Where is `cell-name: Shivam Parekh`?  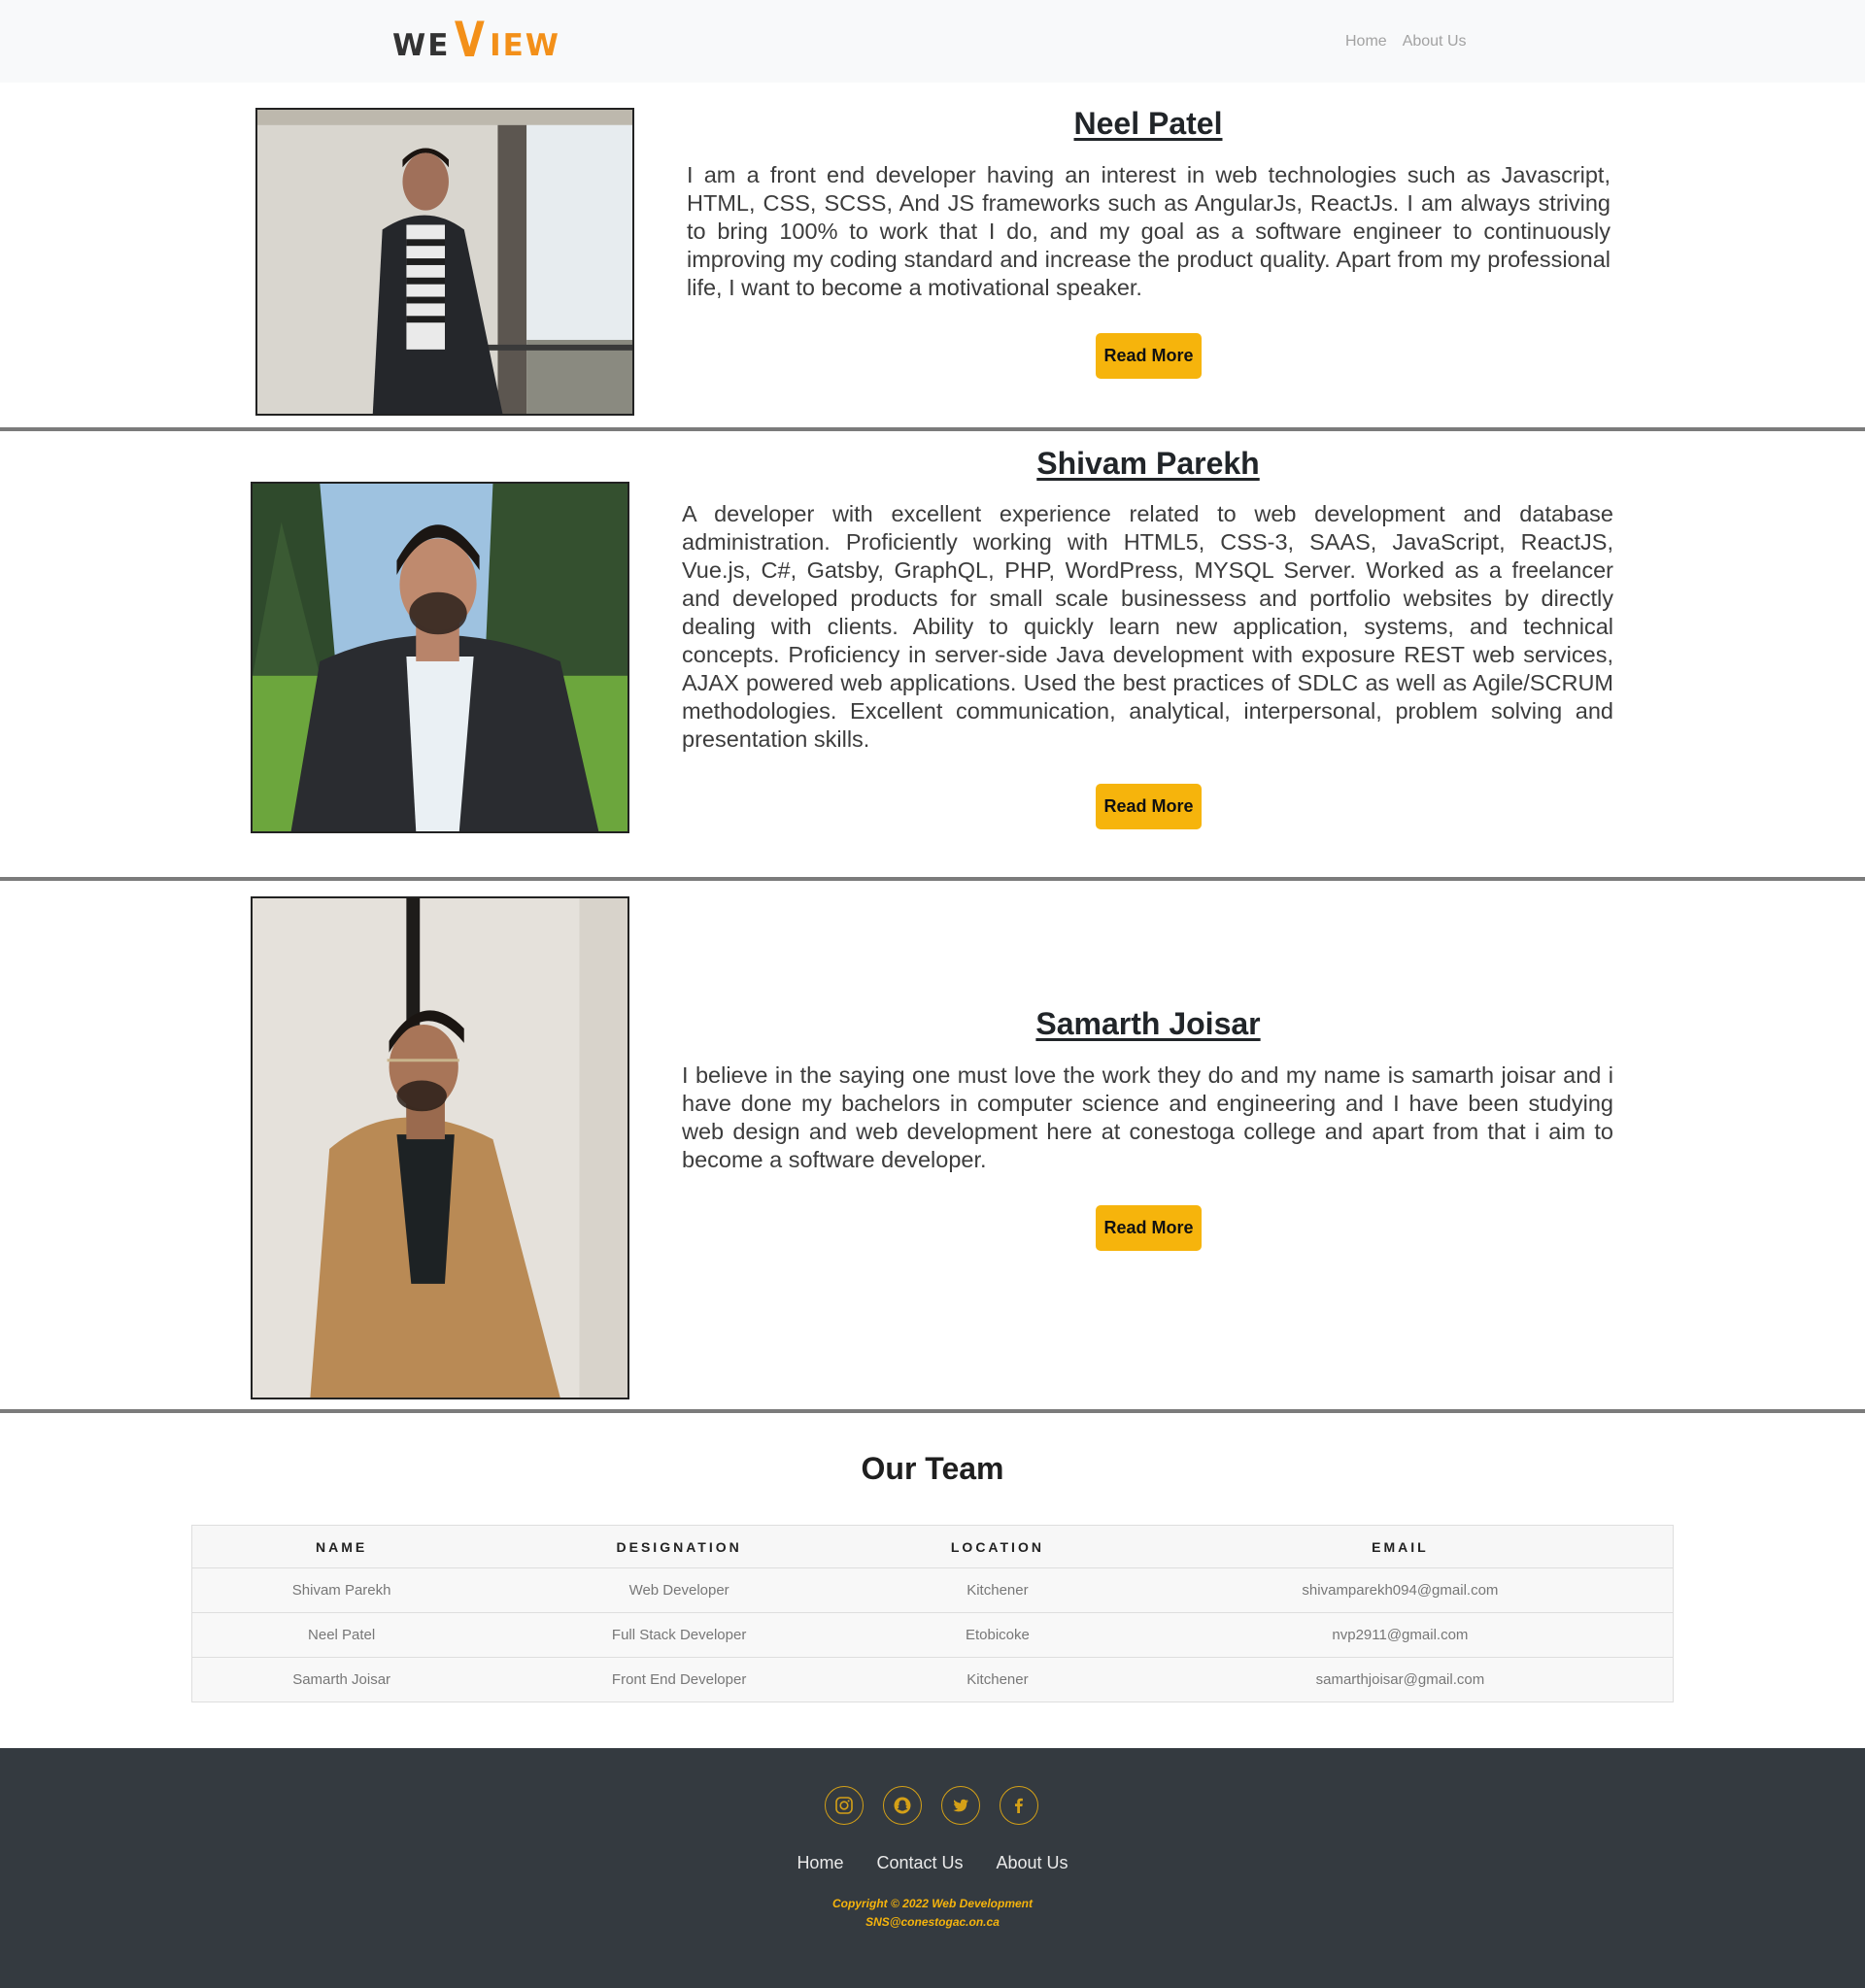
cell-name: Shivam Parekh is located at coordinates (341, 1590).